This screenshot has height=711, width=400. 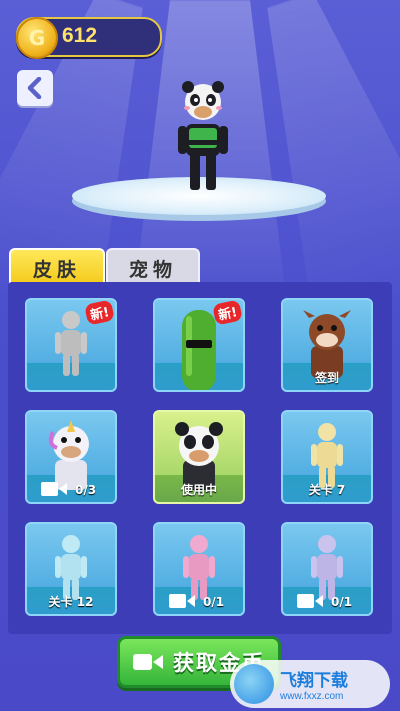 I want to click on video-progress: 0/3, so click(x=86, y=490).